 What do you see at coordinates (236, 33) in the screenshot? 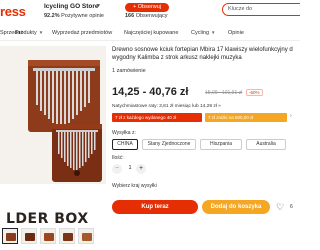
I see `nav-item-reviews: Opinie` at bounding box center [236, 33].